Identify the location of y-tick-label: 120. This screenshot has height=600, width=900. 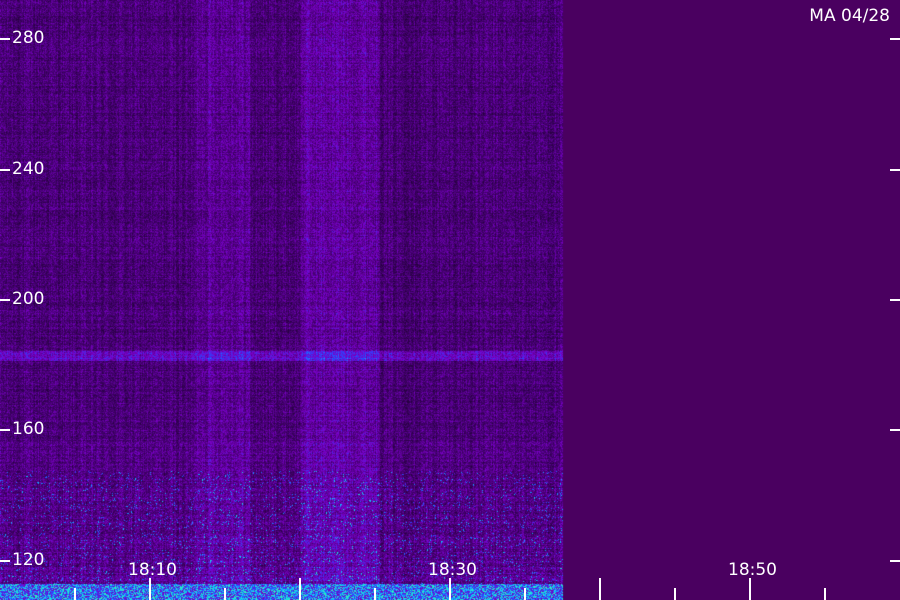
(28, 559).